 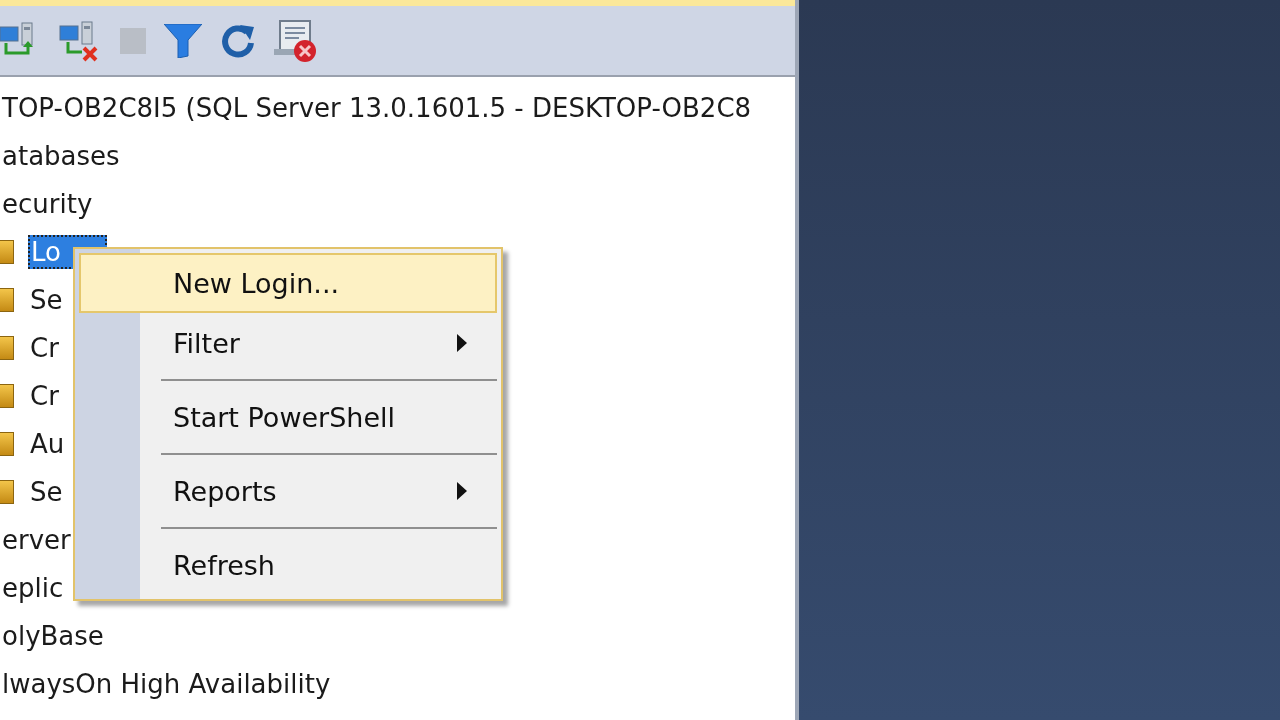 I want to click on menu-item: Reports, so click(x=288, y=491).